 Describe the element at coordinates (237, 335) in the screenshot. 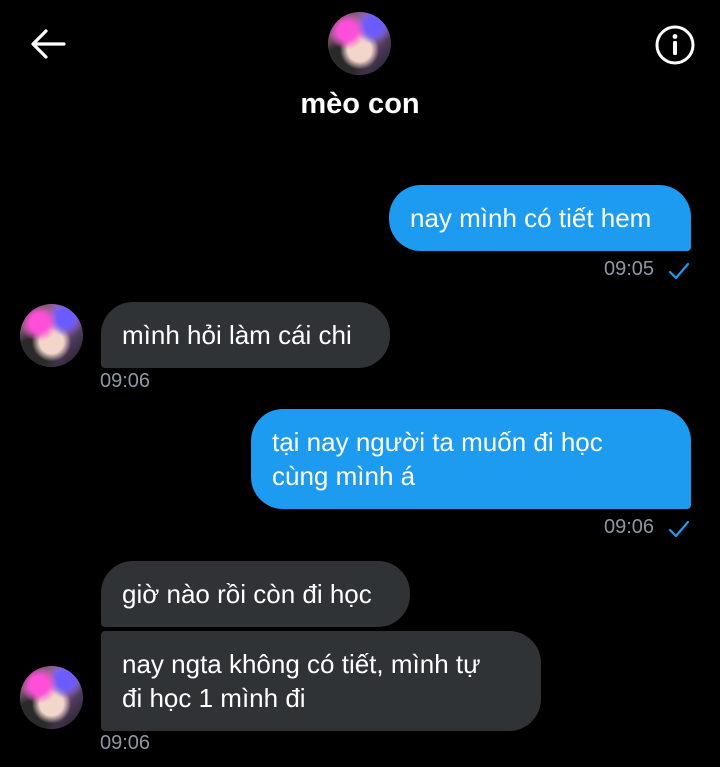

I see `message-text: mình hỏi làm cái chi` at that location.